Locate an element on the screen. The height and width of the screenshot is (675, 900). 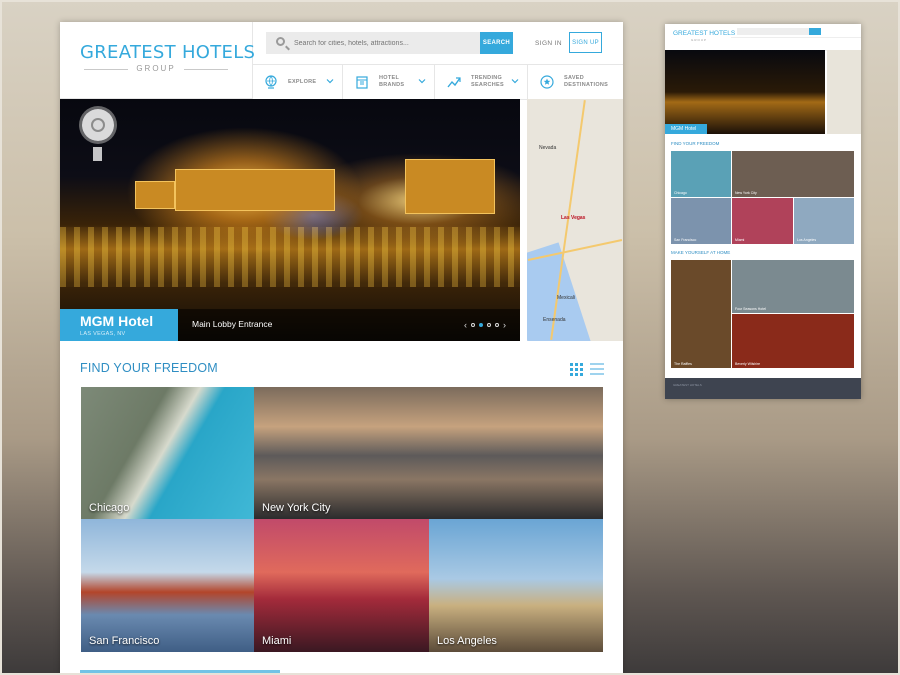
mini-footer-brand: GREATEST HOTELS is located at coordinates (687, 385).